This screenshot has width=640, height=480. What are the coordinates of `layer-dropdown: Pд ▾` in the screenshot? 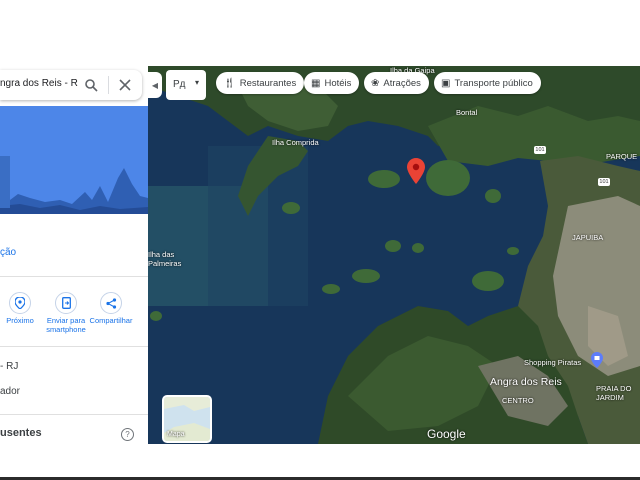 It's located at (186, 85).